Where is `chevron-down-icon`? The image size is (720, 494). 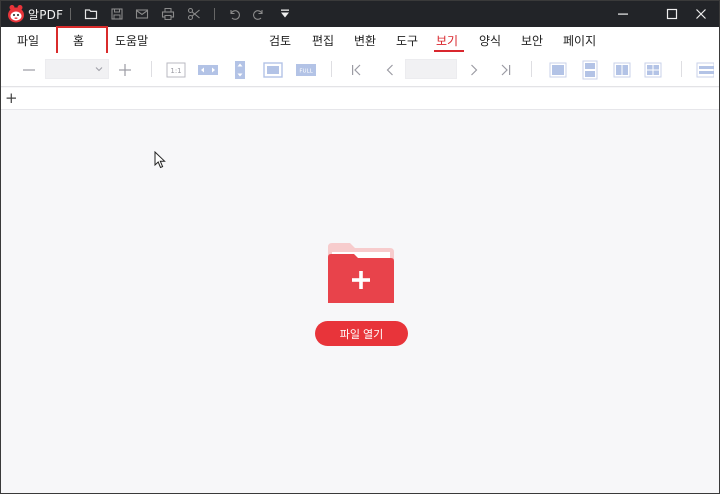 chevron-down-icon is located at coordinates (99, 69).